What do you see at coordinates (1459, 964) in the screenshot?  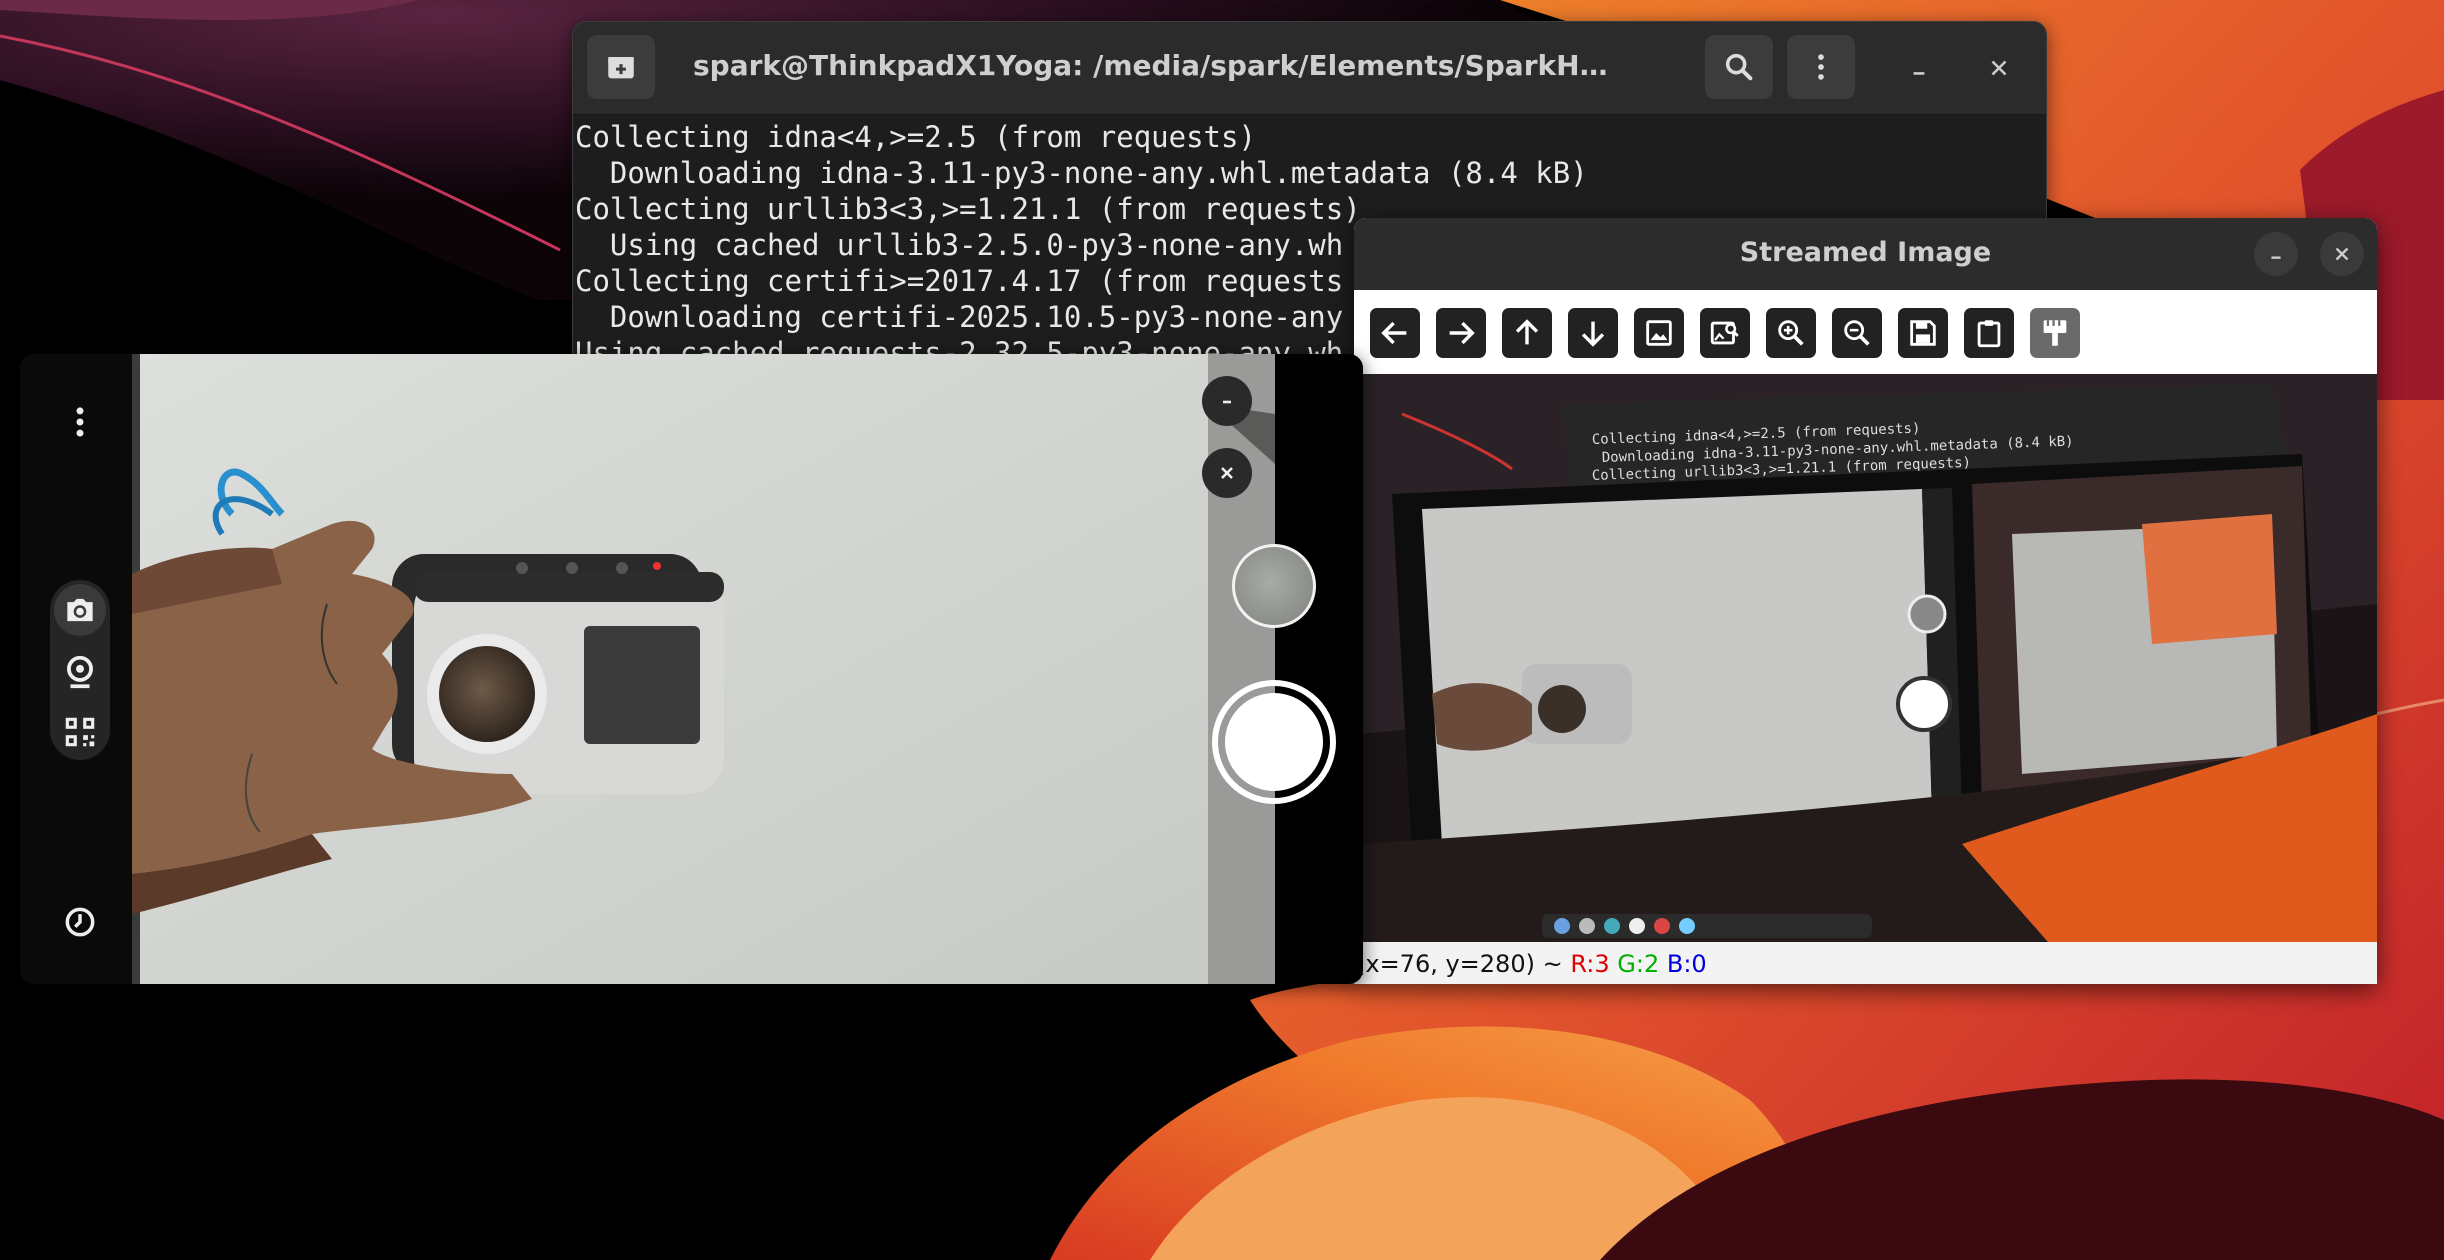 I see `cursor-coordinates: (x=76, y=280) ~` at bounding box center [1459, 964].